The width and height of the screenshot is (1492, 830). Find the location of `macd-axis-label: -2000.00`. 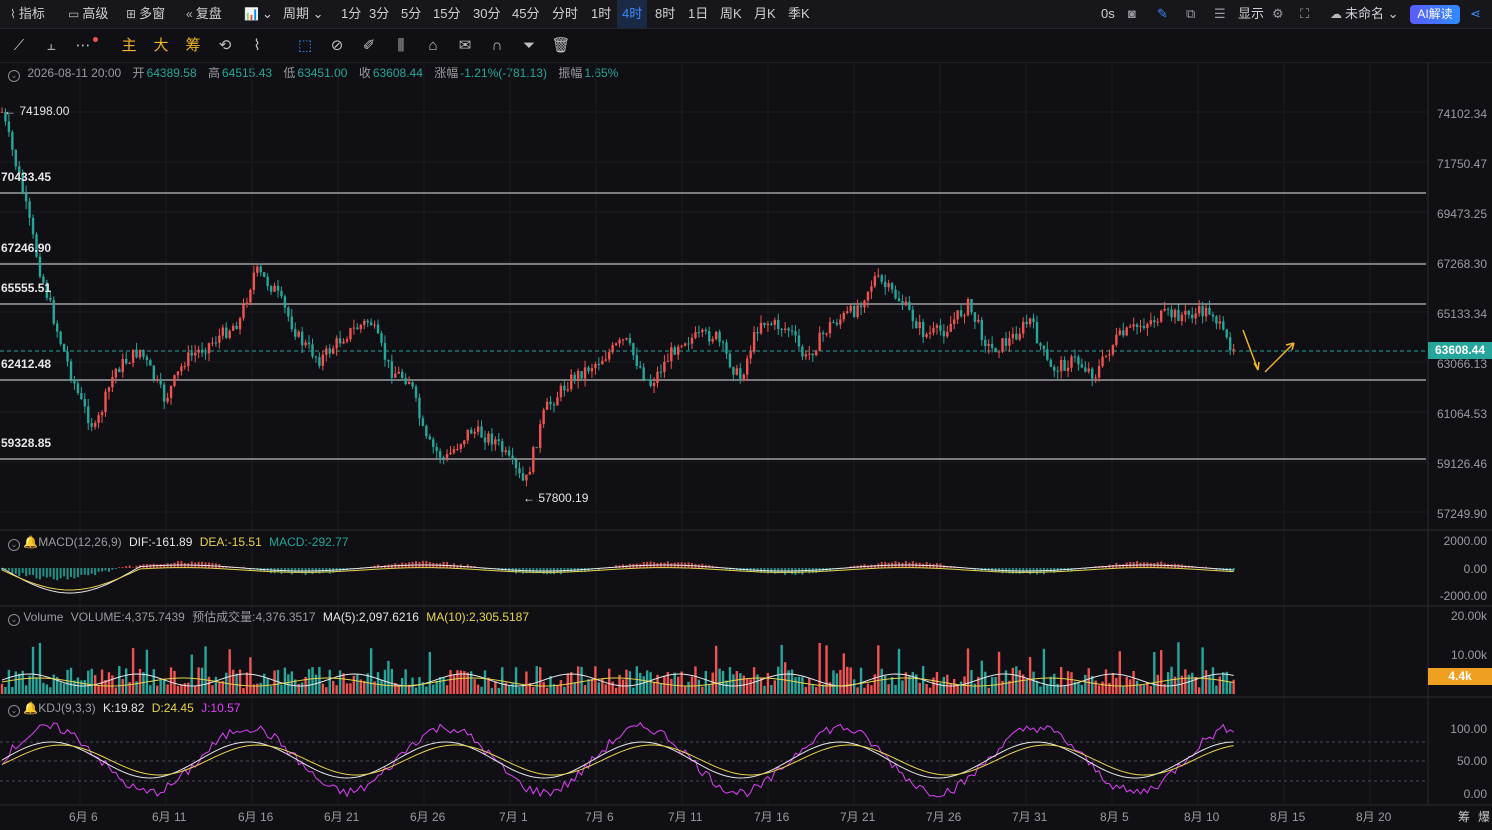

macd-axis-label: -2000.00 is located at coordinates (1463, 596).